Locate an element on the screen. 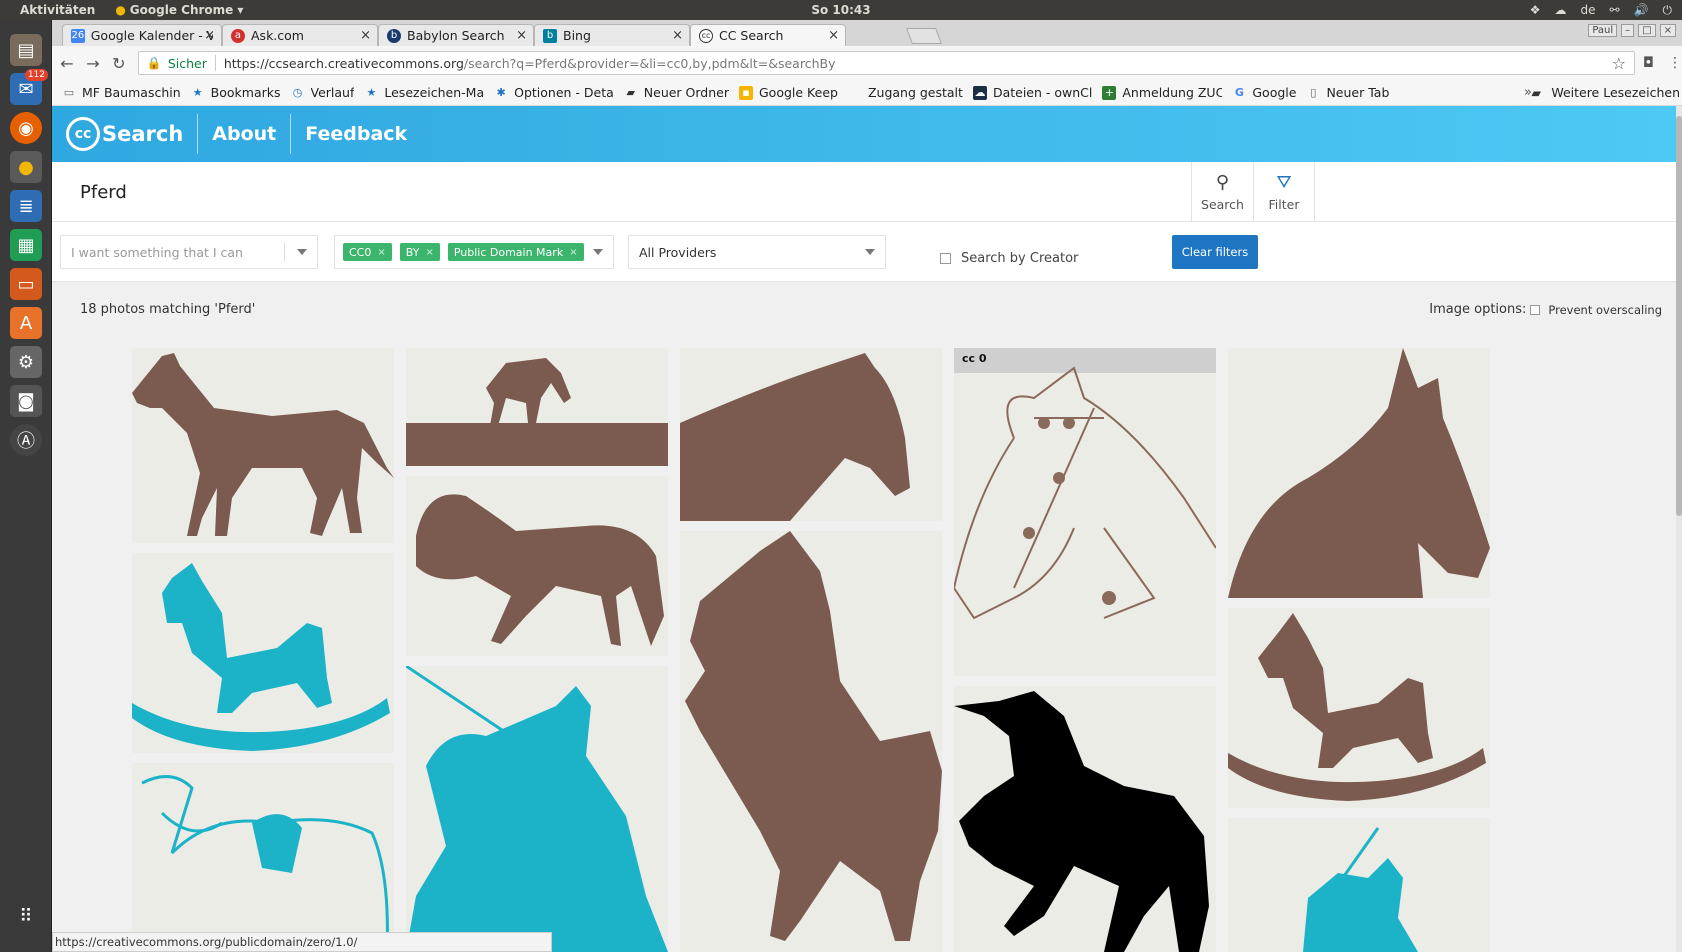 Image resolution: width=1682 pixels, height=952 pixels. tab-bing: b Bing × is located at coordinates (612, 35).